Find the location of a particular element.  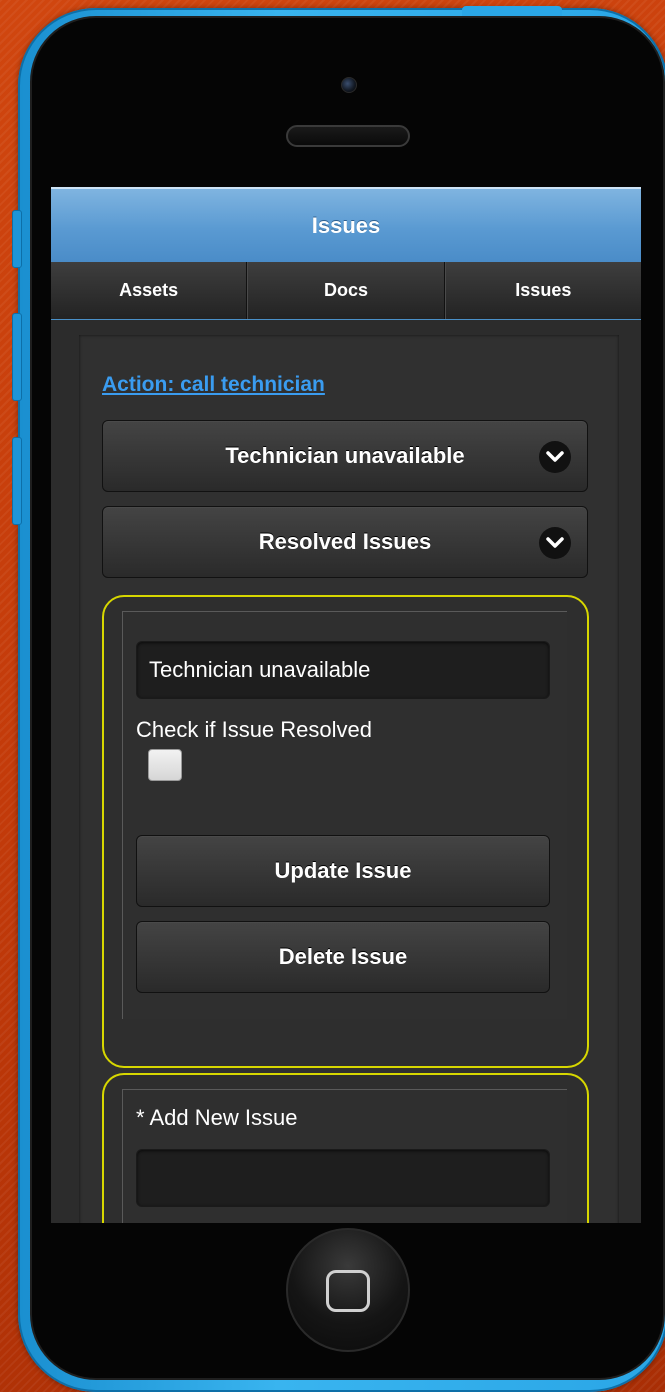

home-square-icon is located at coordinates (348, 1291).